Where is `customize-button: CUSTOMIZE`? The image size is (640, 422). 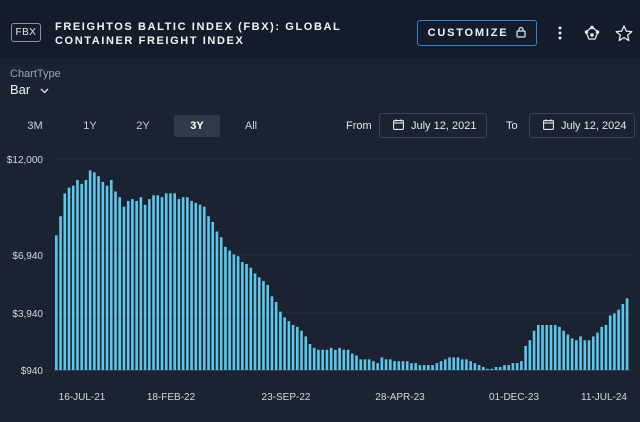 customize-button: CUSTOMIZE is located at coordinates (477, 33).